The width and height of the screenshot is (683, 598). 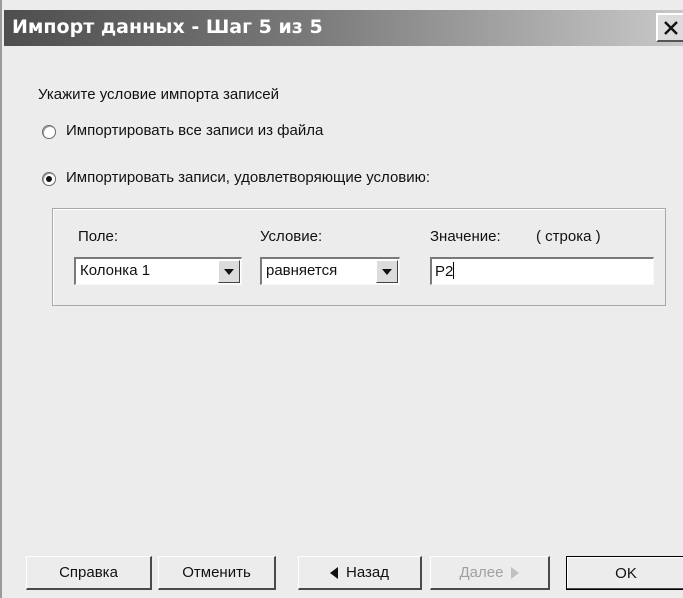 What do you see at coordinates (302, 270) in the screenshot?
I see `operator-select-value: равняется` at bounding box center [302, 270].